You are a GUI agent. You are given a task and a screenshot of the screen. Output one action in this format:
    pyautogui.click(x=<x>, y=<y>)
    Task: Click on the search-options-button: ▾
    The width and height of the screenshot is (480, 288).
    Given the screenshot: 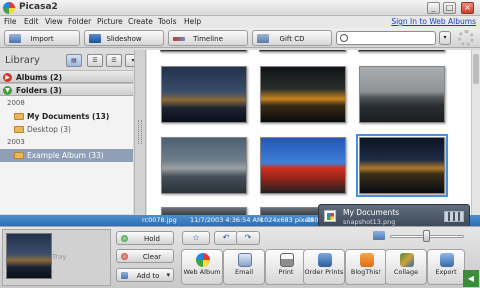 What is the action you would take?
    pyautogui.click(x=445, y=38)
    